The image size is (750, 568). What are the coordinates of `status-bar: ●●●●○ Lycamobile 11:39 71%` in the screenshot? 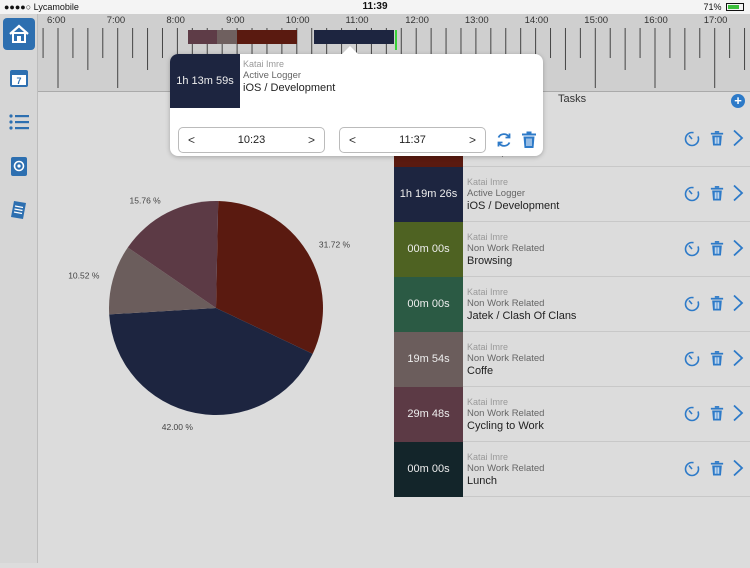 It's located at (375, 7).